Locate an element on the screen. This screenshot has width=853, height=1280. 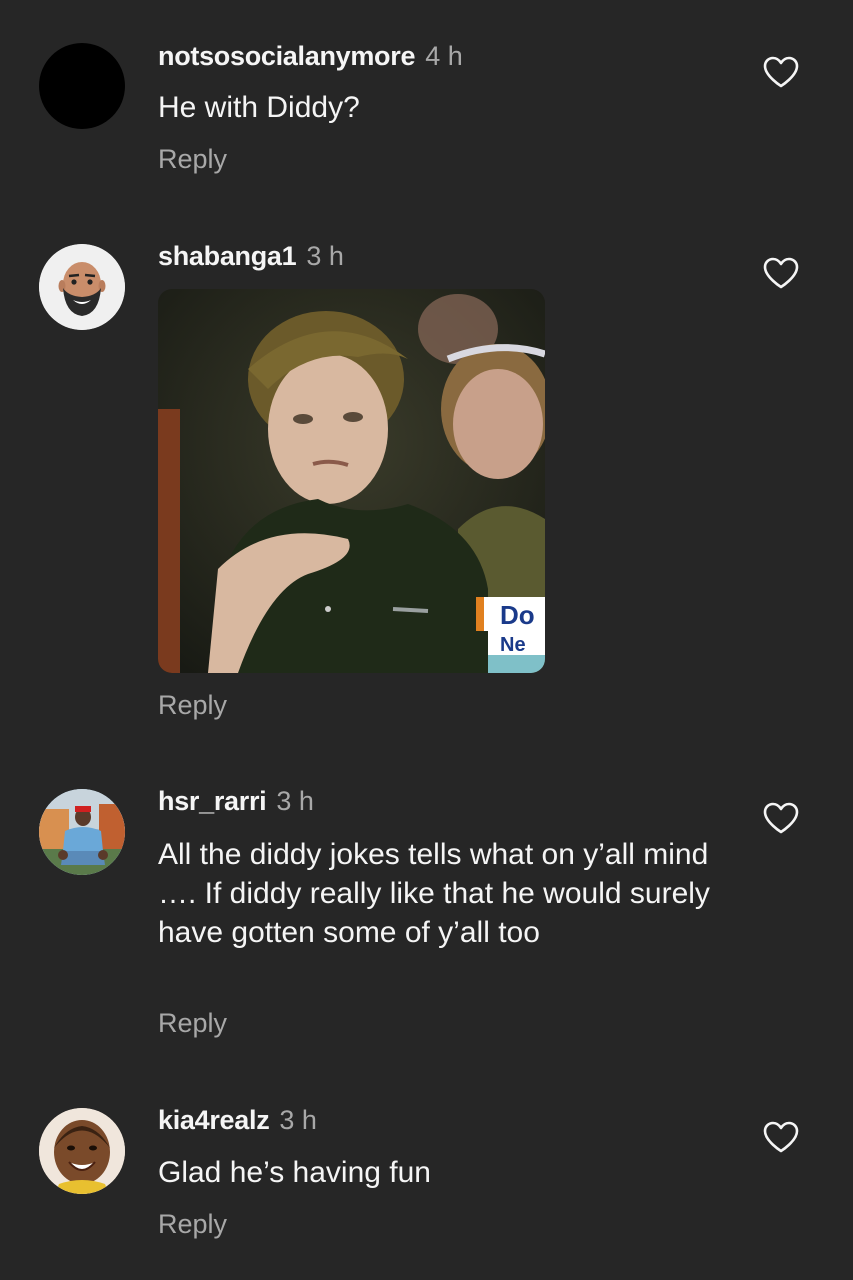
comment-meta: kia4realz 3 h is located at coordinates (237, 1120).